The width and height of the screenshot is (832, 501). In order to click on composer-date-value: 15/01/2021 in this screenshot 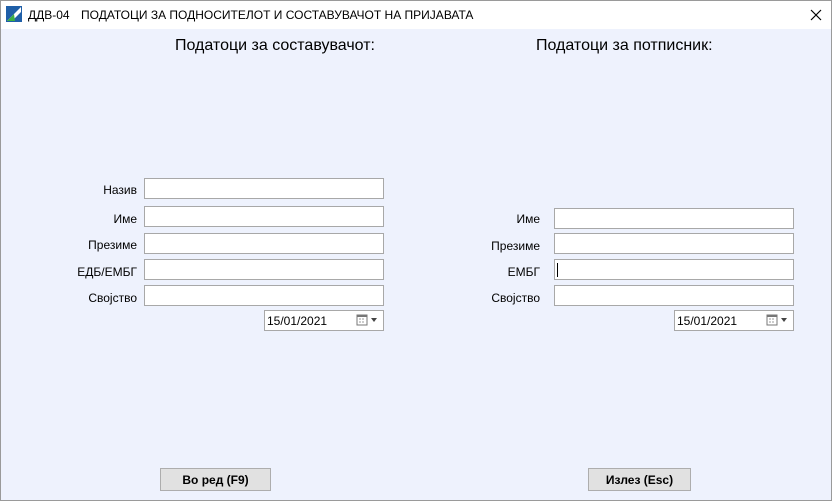, I will do `click(297, 321)`.